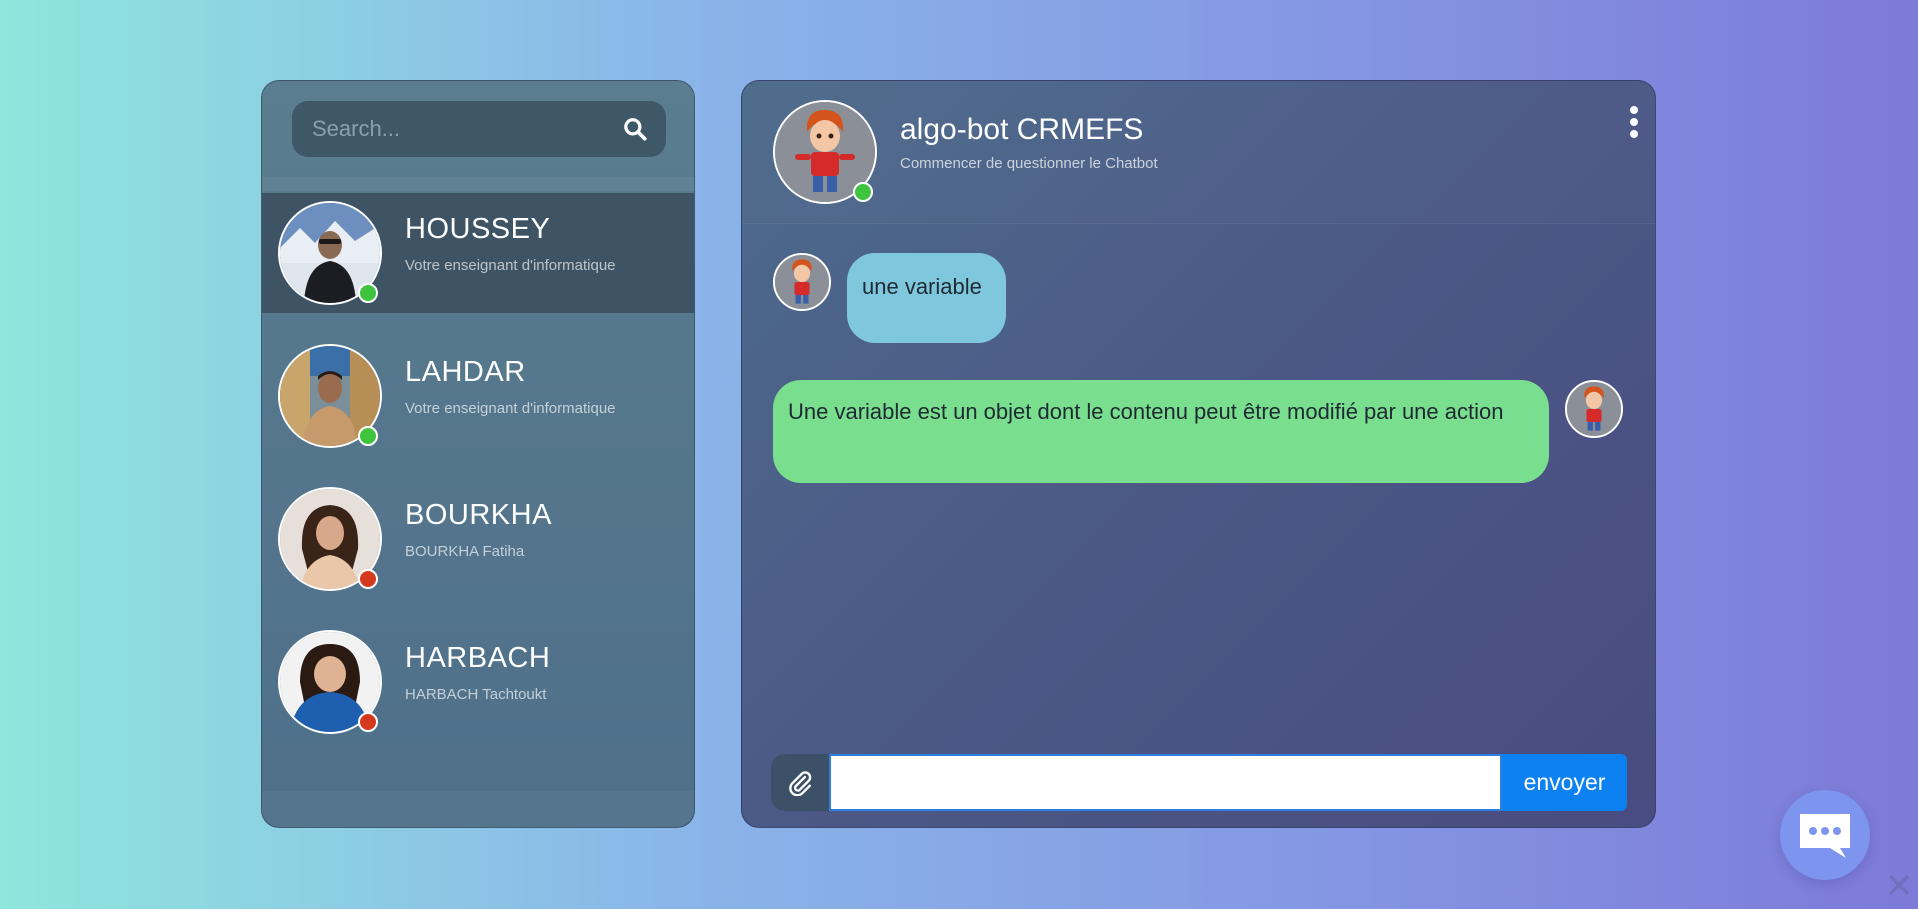 Image resolution: width=1918 pixels, height=909 pixels. I want to click on chat-title: algo-bot CRMEFS, so click(1022, 129).